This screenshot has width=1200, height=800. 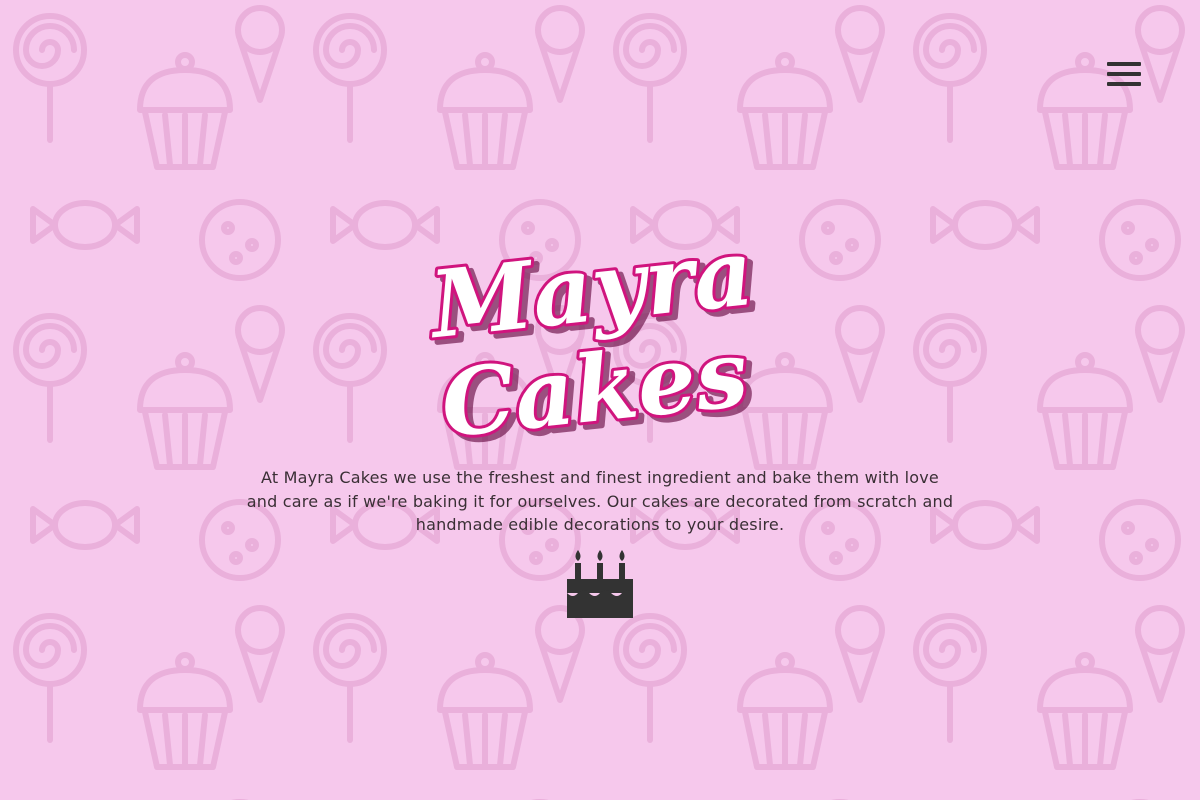 What do you see at coordinates (600, 584) in the screenshot?
I see `birthday-cake-icon` at bounding box center [600, 584].